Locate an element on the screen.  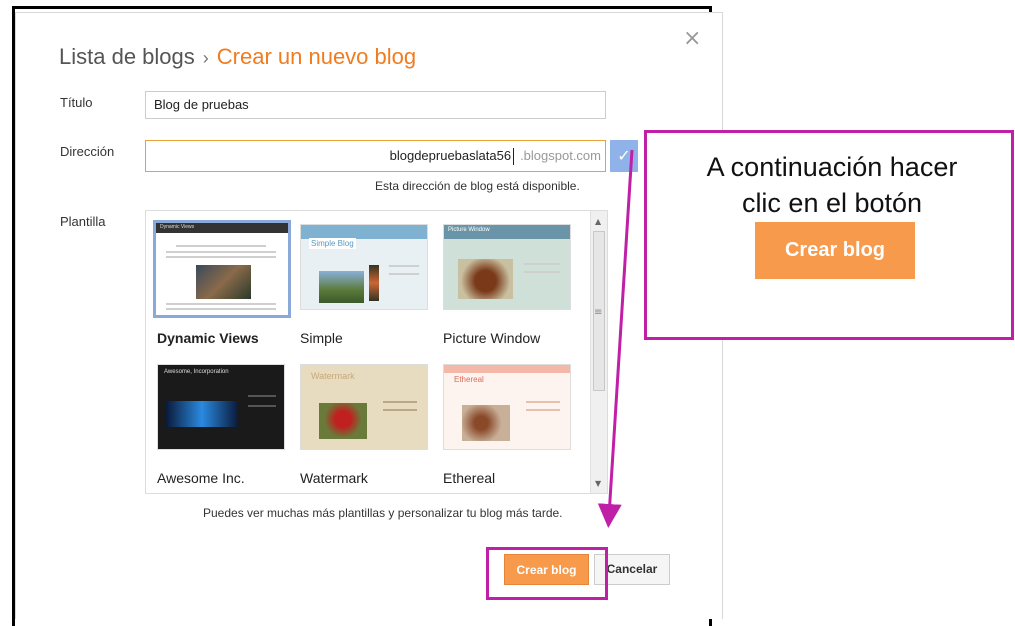
arrow-line is located at coordinates (615, 338).